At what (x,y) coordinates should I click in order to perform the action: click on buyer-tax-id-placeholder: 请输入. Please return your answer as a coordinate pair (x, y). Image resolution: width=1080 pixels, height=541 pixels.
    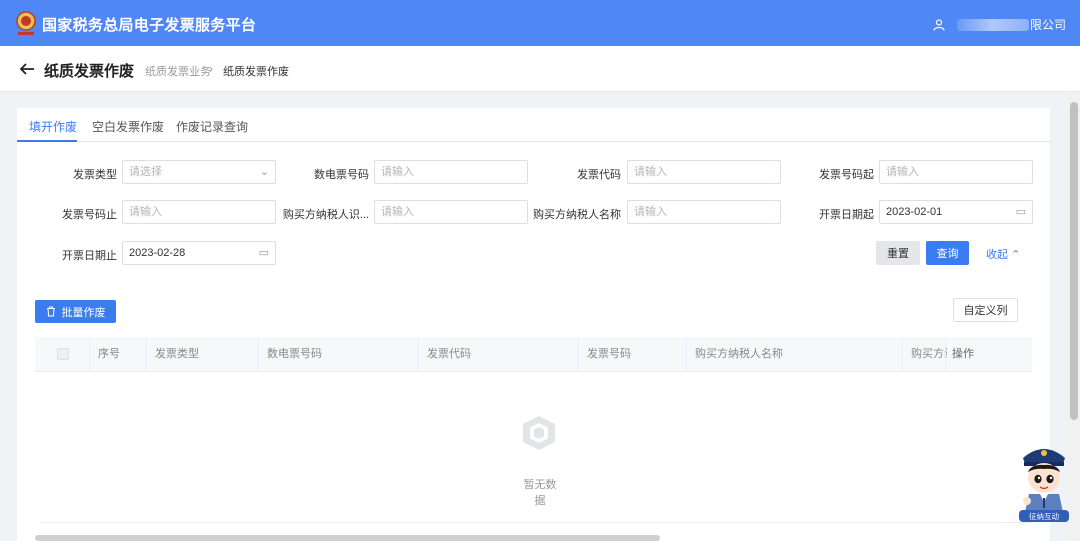
    Looking at the image, I should click on (397, 212).